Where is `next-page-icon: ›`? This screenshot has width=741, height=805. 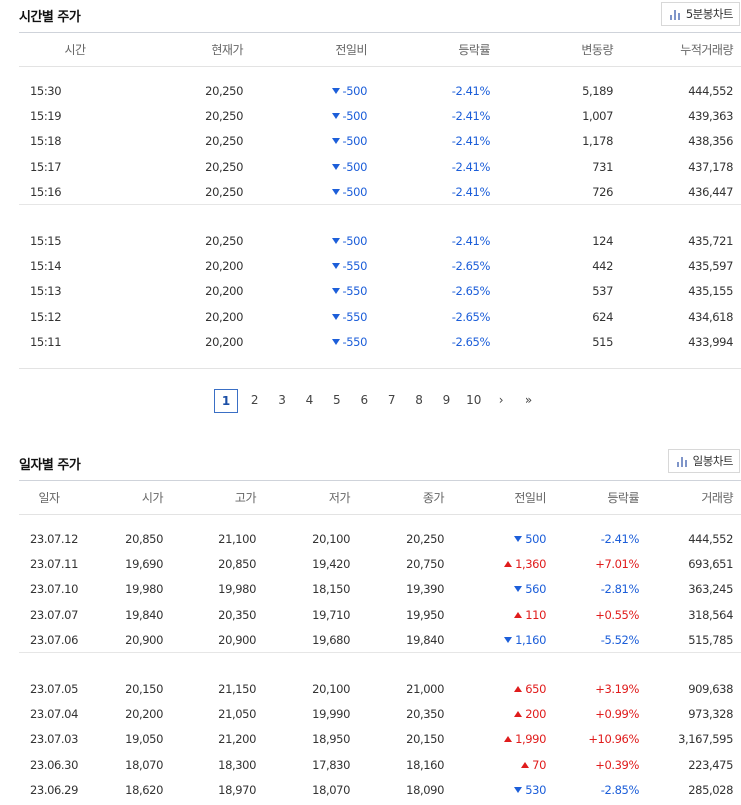
next-page-icon: › is located at coordinates (501, 401).